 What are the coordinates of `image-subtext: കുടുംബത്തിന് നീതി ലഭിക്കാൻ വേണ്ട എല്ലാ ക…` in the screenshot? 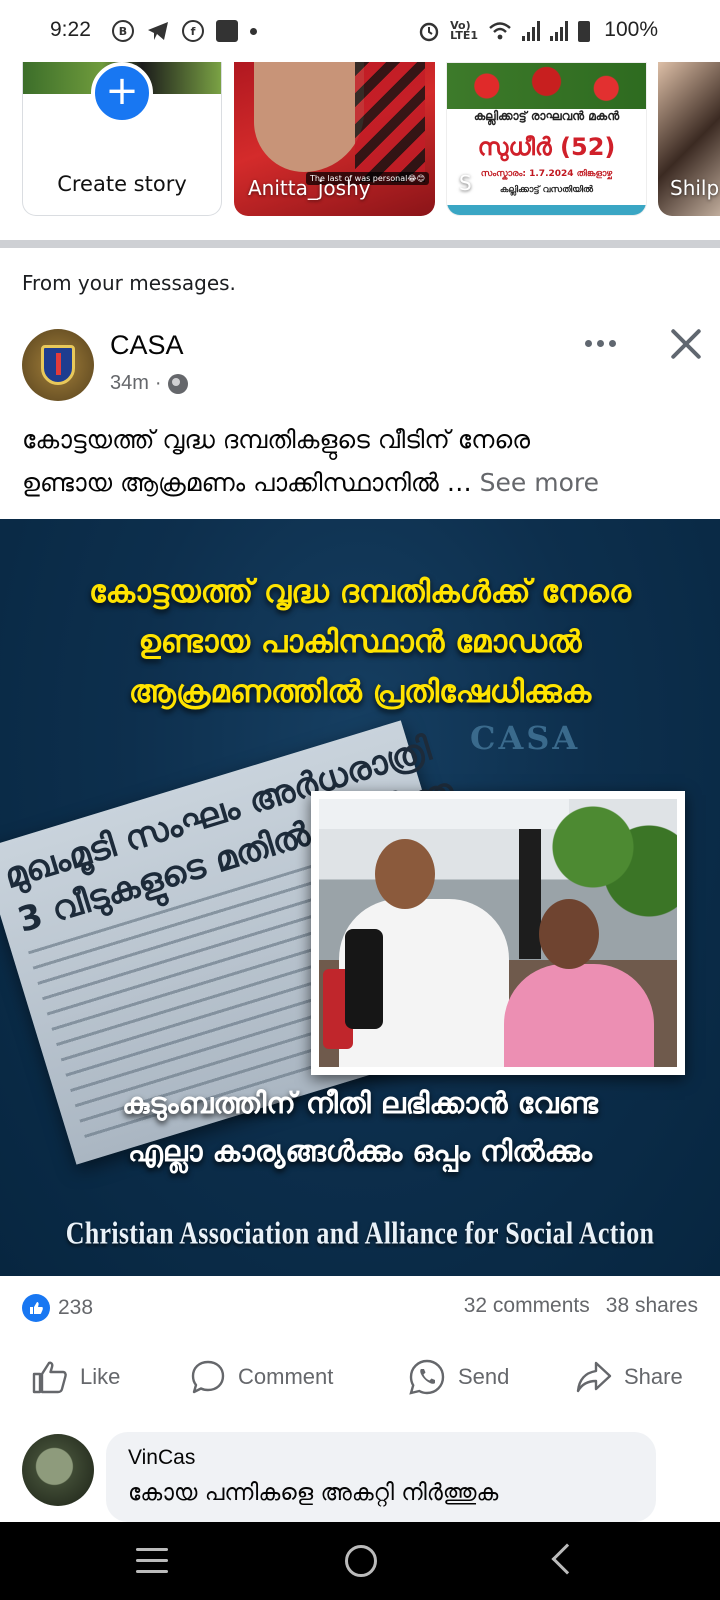 It's located at (360, 1127).